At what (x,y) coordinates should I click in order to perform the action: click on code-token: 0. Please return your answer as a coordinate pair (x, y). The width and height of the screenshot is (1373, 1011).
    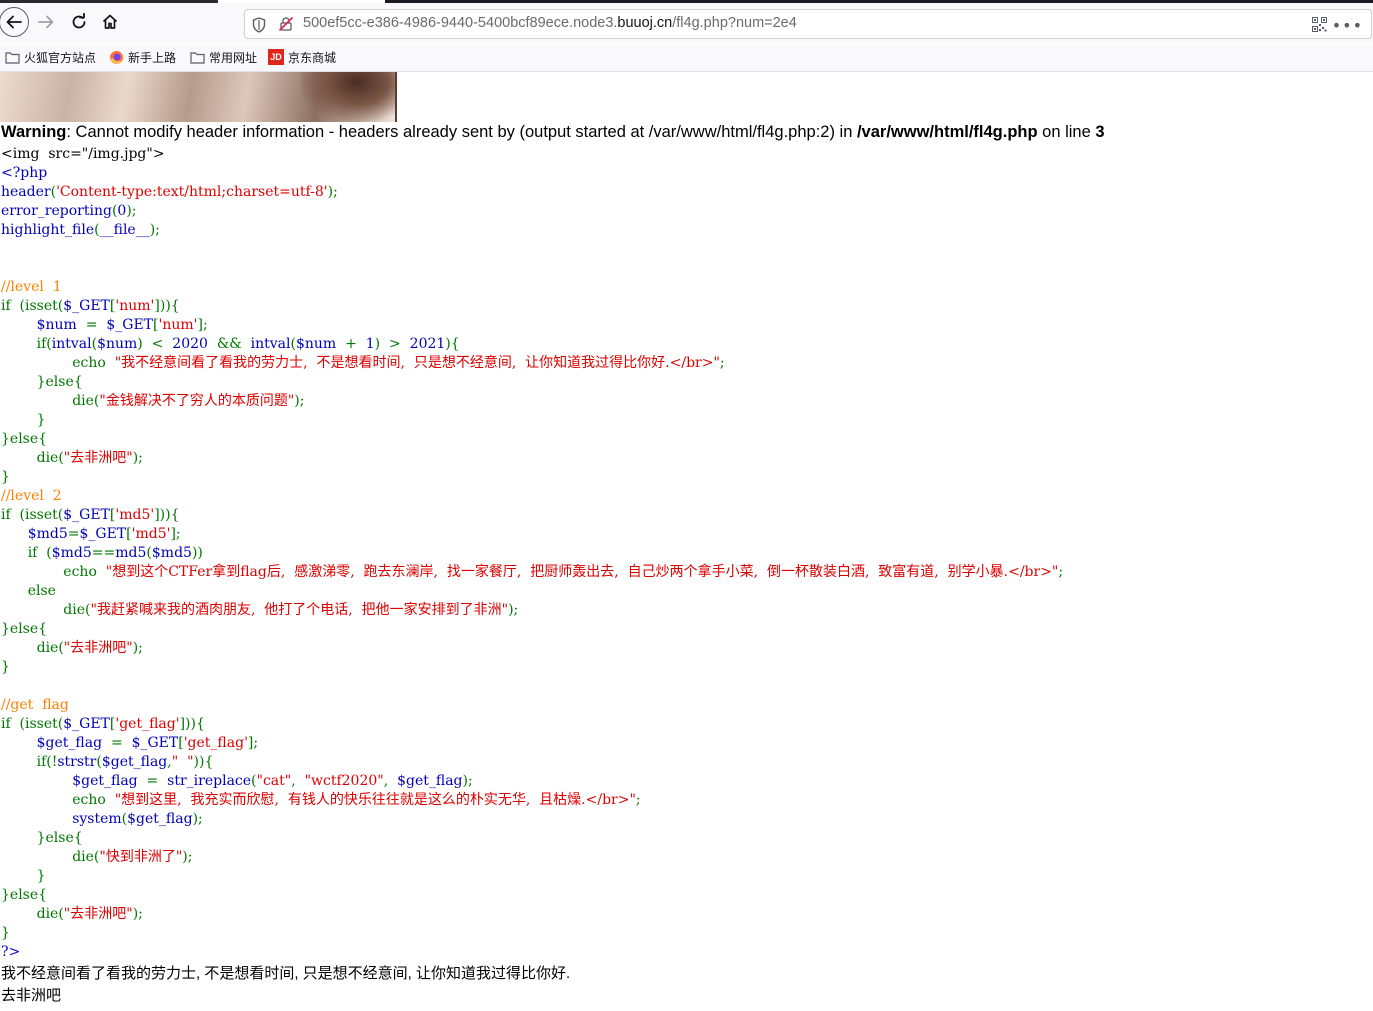
    Looking at the image, I should click on (122, 211).